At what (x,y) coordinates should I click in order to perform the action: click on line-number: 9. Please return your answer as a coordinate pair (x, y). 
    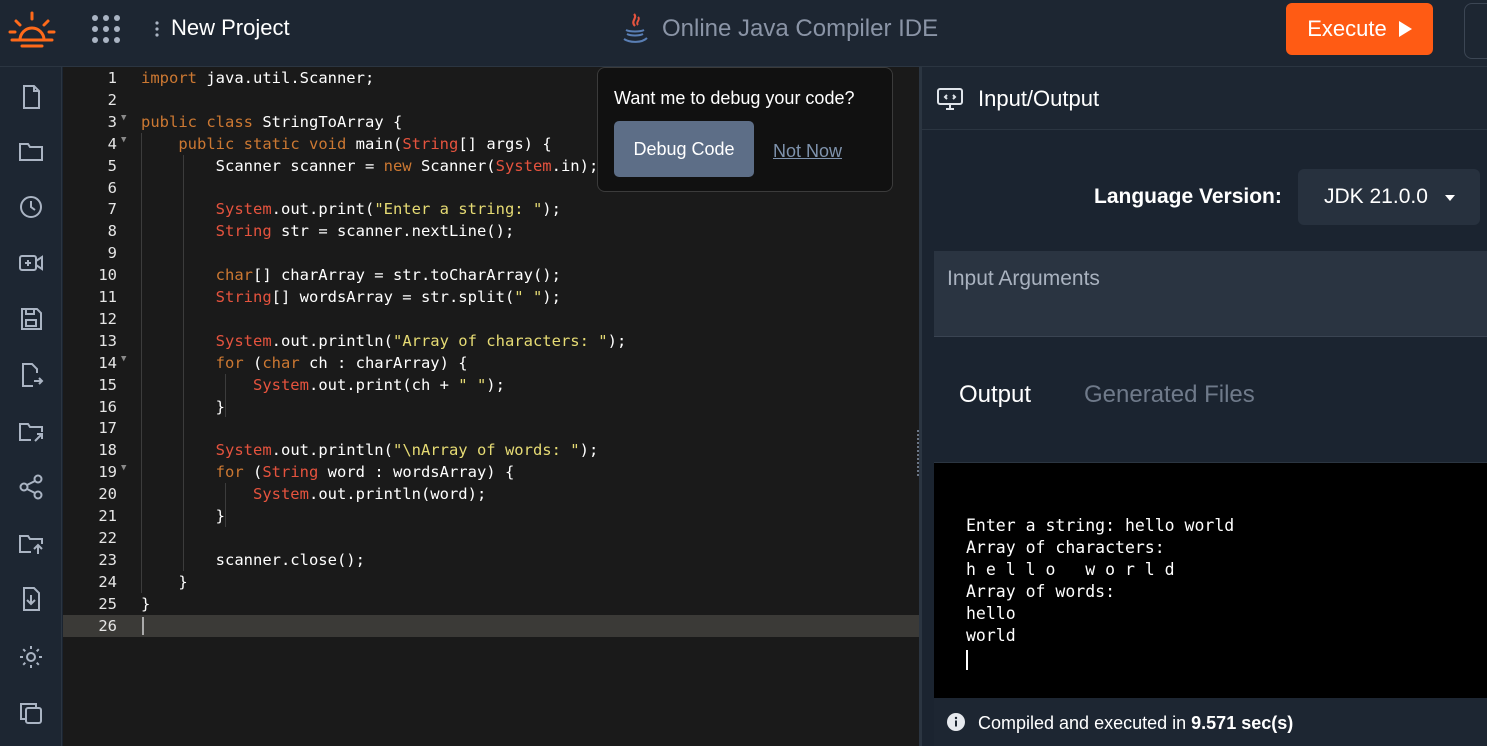
    Looking at the image, I should click on (112, 253).